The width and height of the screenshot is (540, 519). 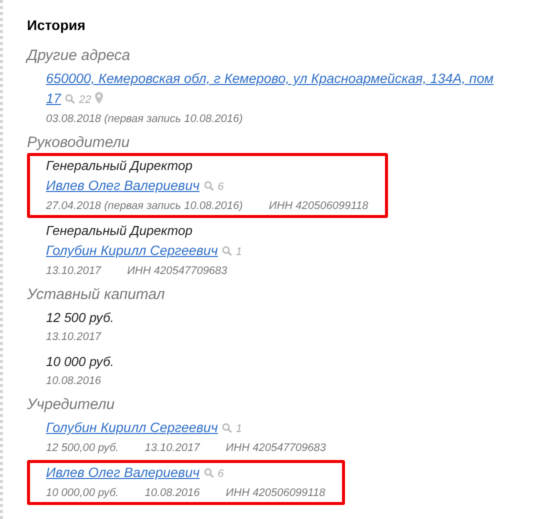 I want to click on section-title: Учредители, so click(x=71, y=405).